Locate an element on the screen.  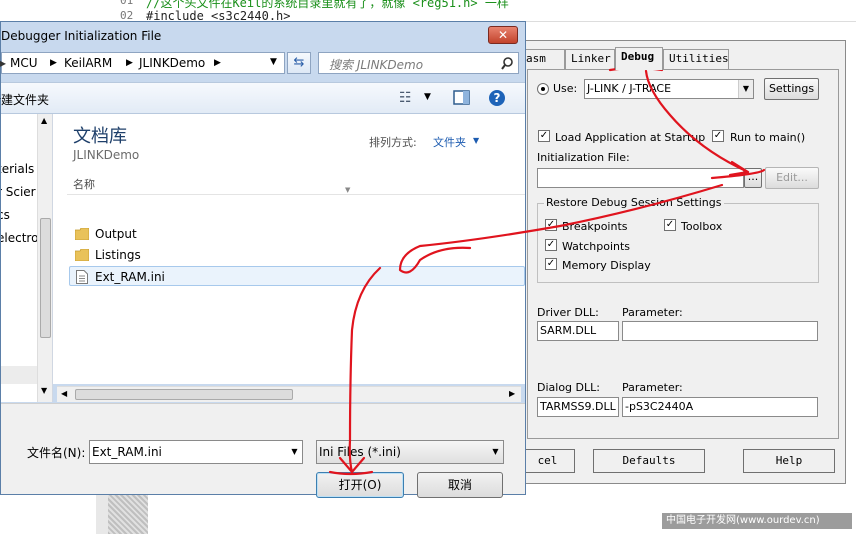
watermark: 中国电子开发网(www.ourdev.cn) is located at coordinates (757, 521).